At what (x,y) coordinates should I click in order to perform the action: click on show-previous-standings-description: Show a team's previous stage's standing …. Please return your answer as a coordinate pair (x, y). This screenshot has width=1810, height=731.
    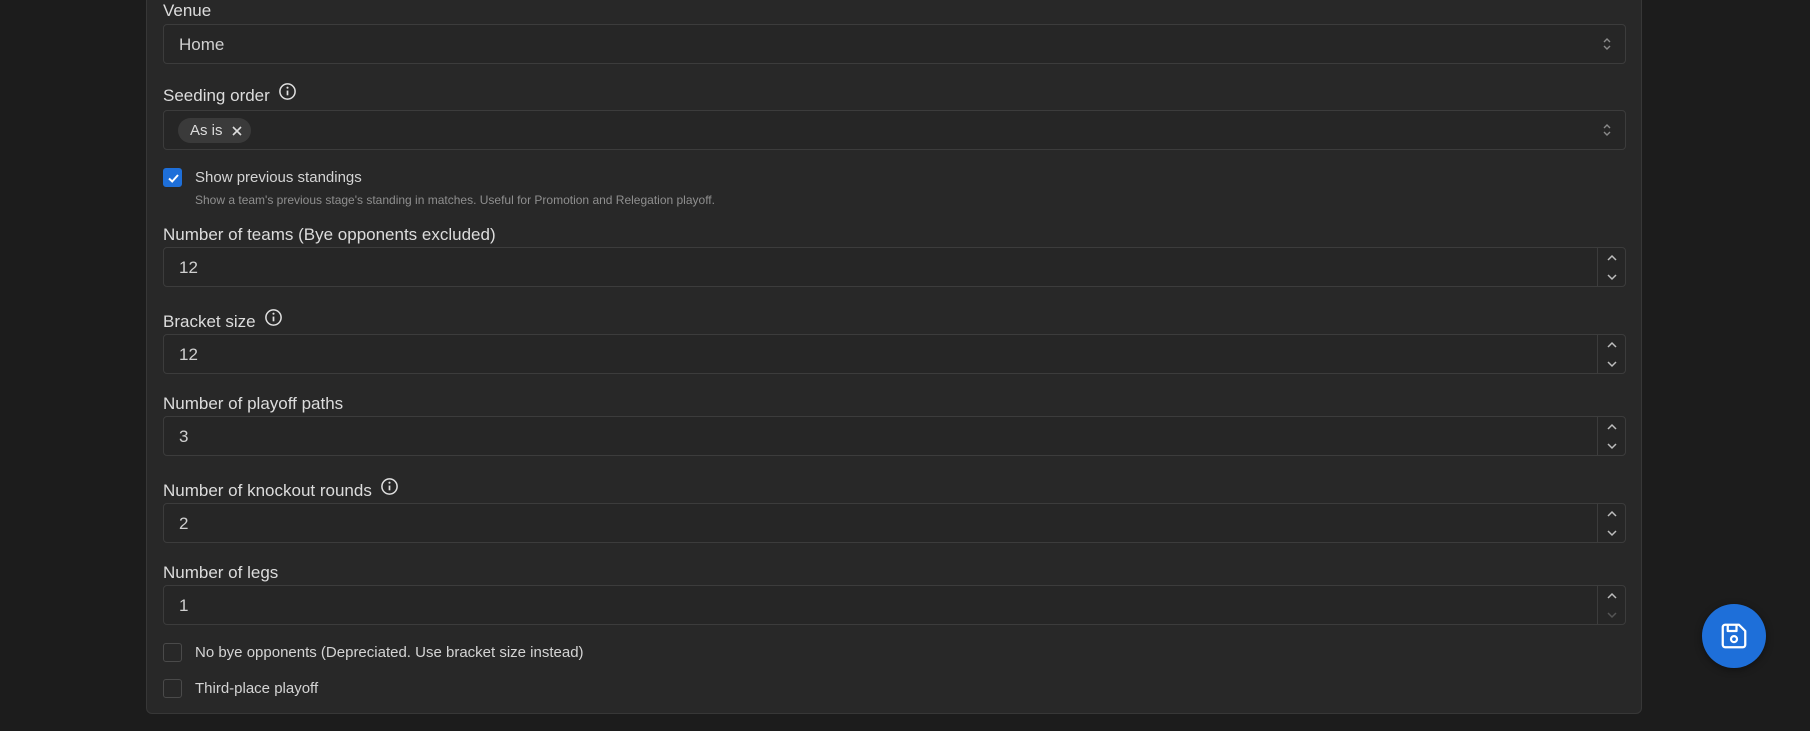
    Looking at the image, I should click on (455, 200).